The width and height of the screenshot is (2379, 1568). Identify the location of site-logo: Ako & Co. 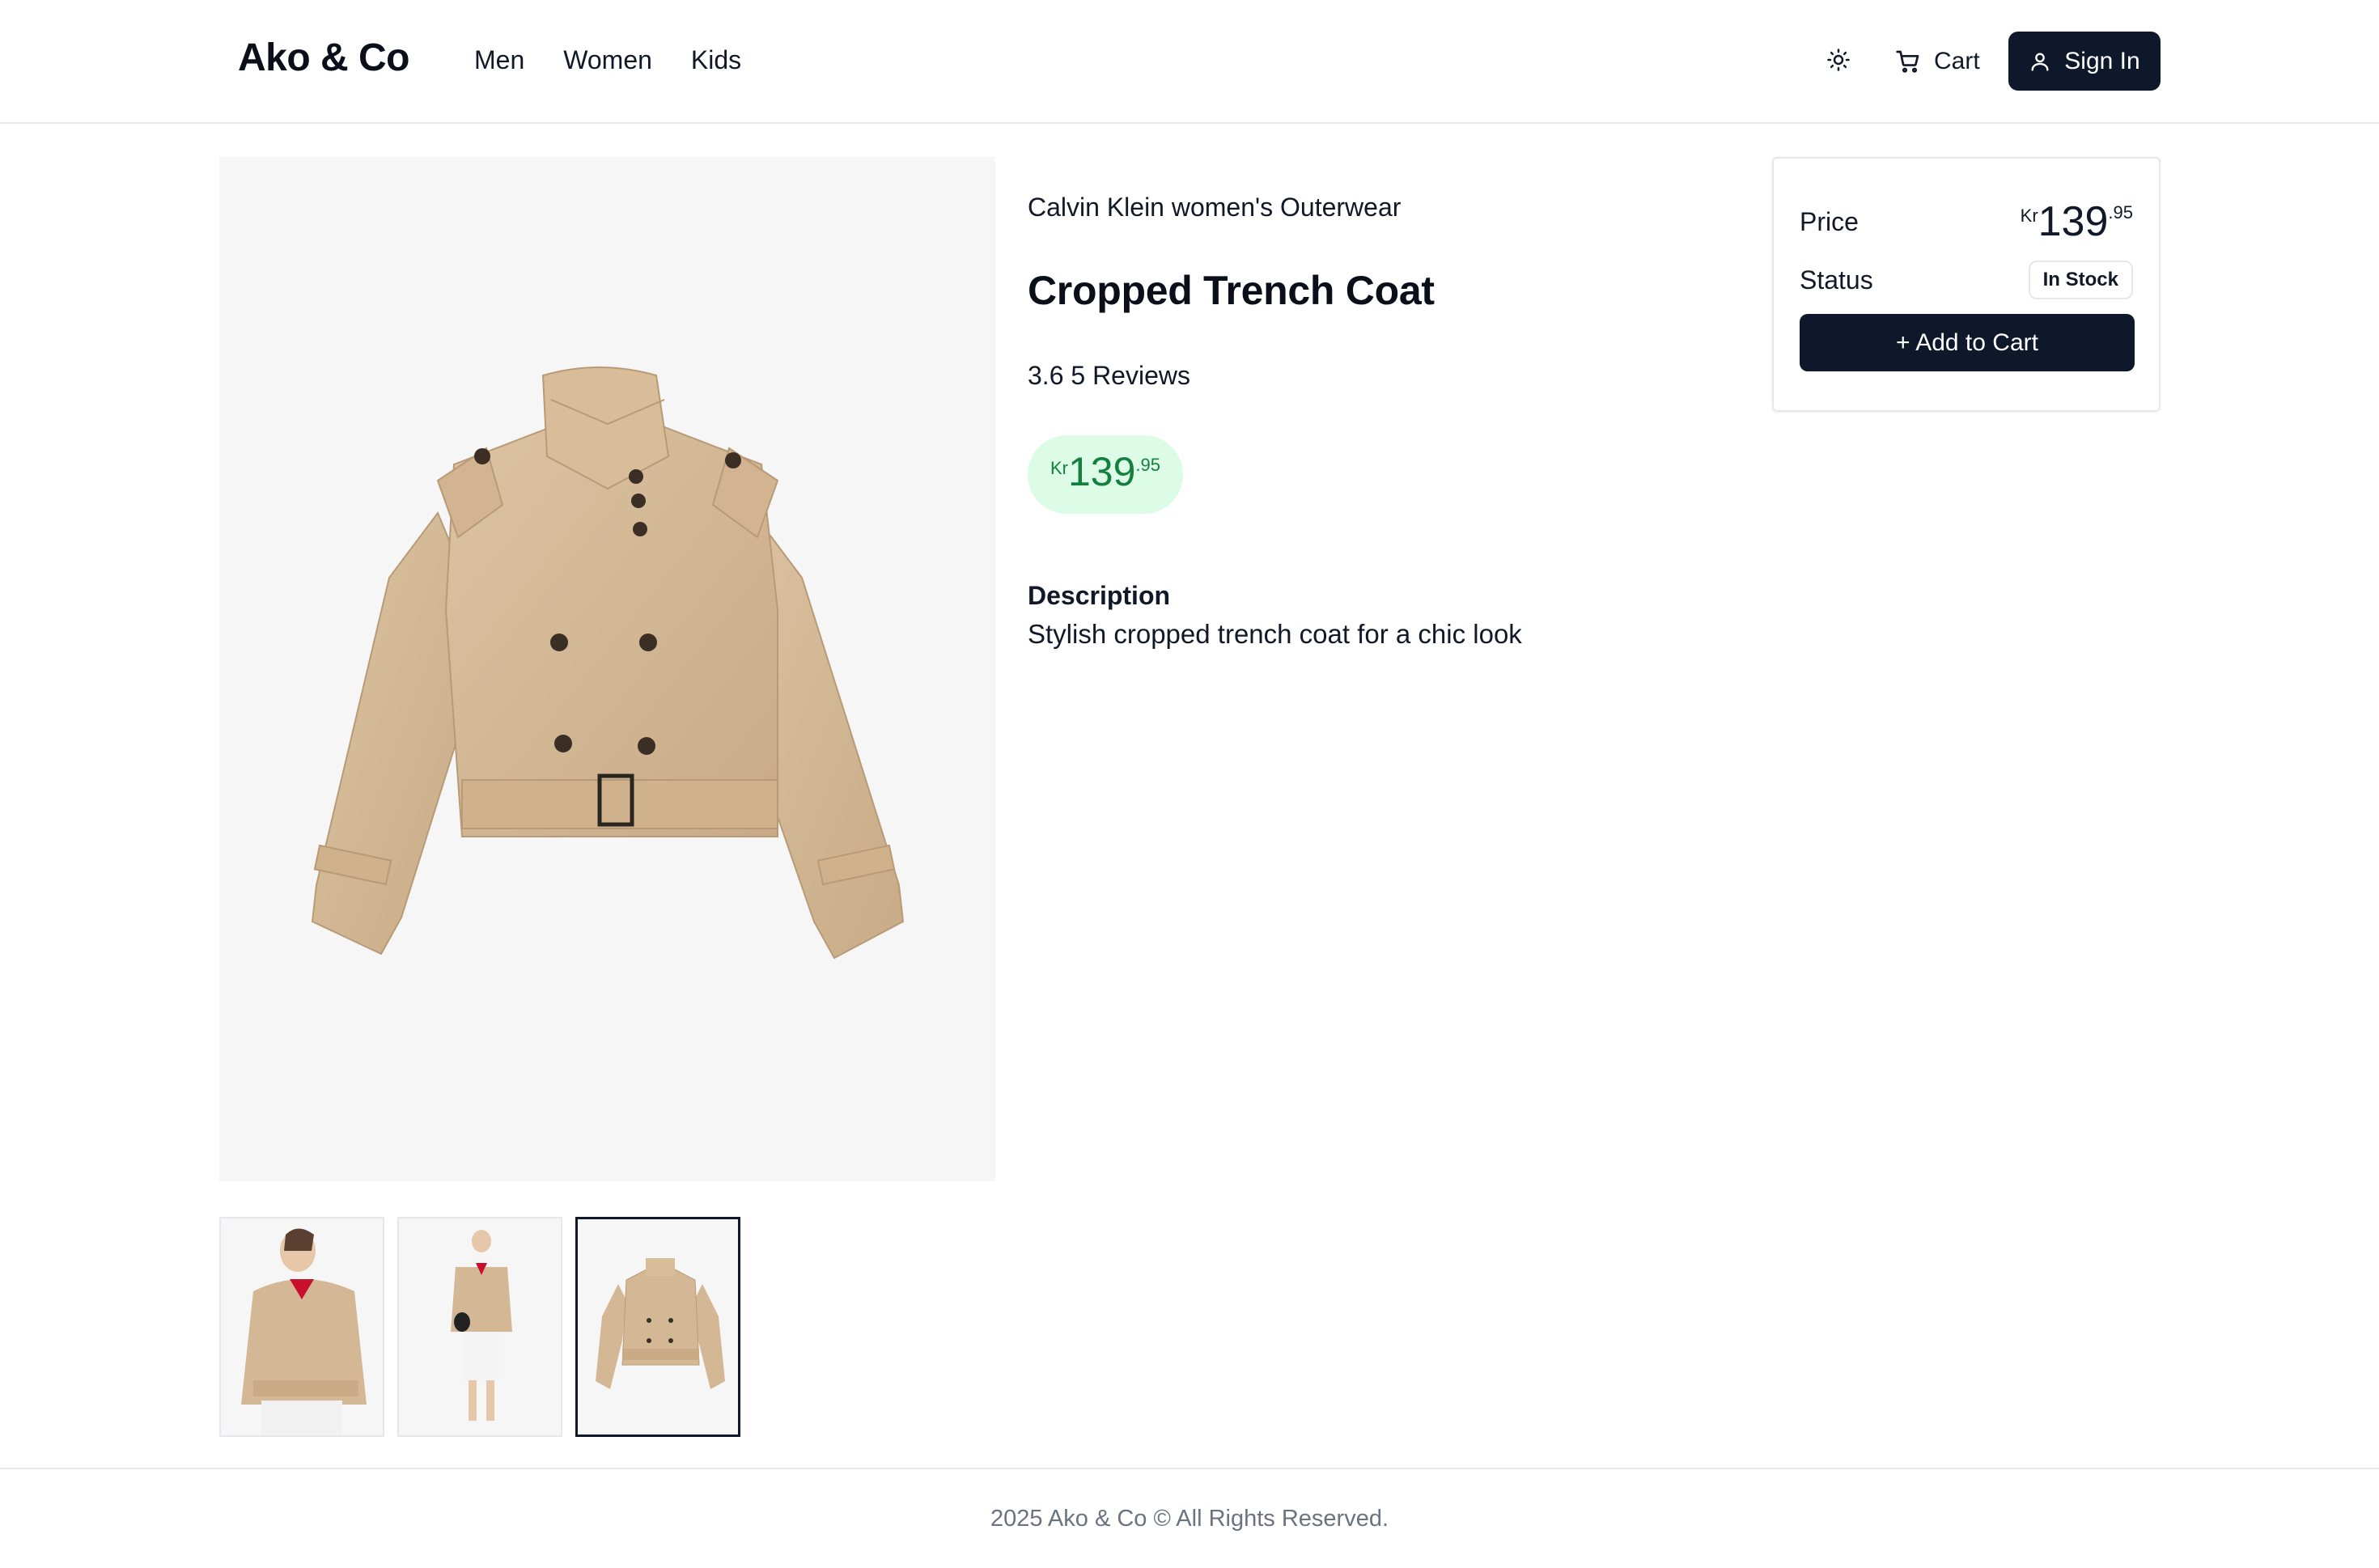
(324, 58).